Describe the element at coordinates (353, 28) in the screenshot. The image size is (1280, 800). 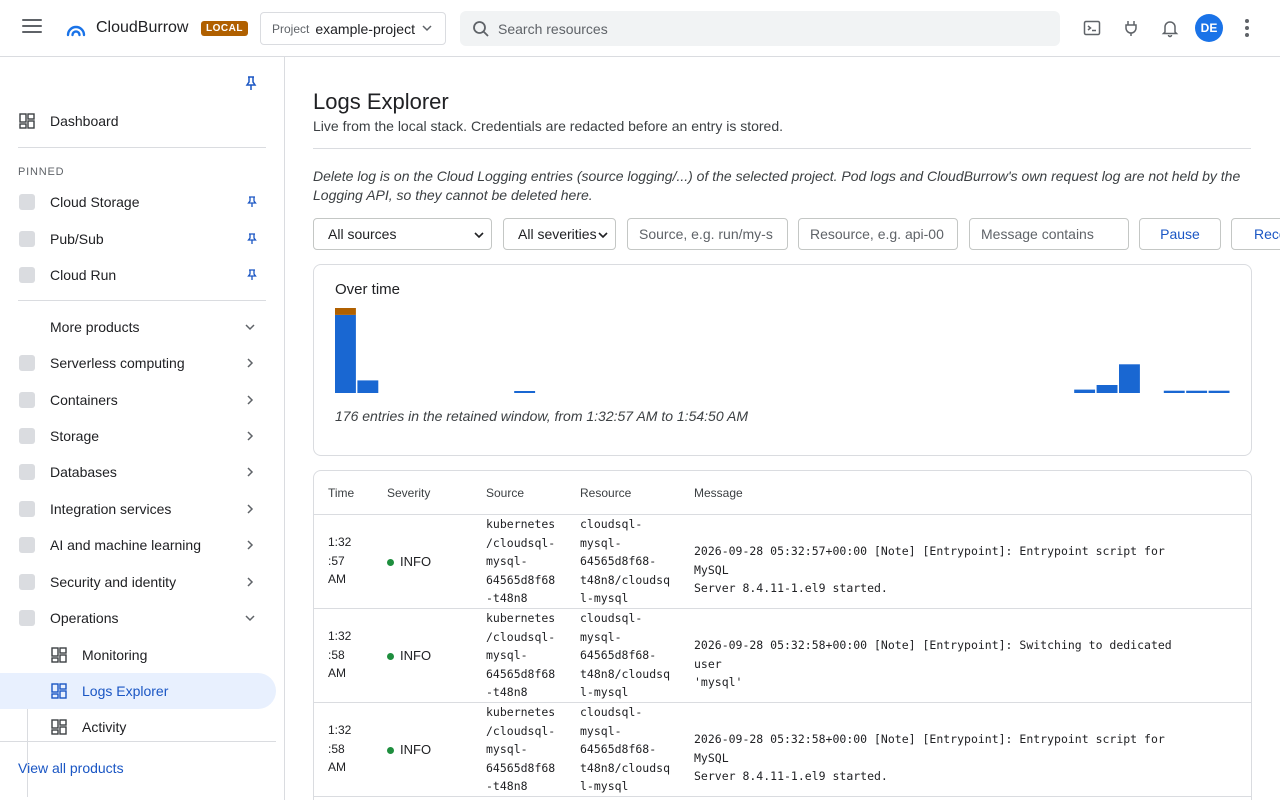
I see `project-selector: Project example-project` at that location.